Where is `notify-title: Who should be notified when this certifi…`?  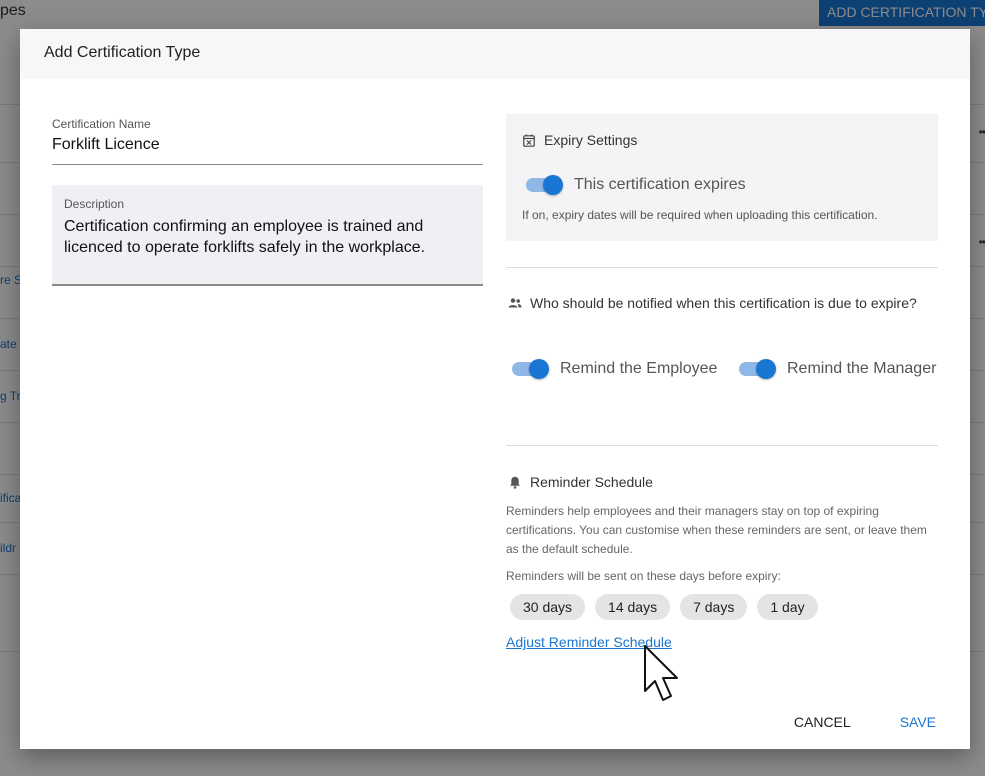 notify-title: Who should be notified when this certifi… is located at coordinates (723, 303).